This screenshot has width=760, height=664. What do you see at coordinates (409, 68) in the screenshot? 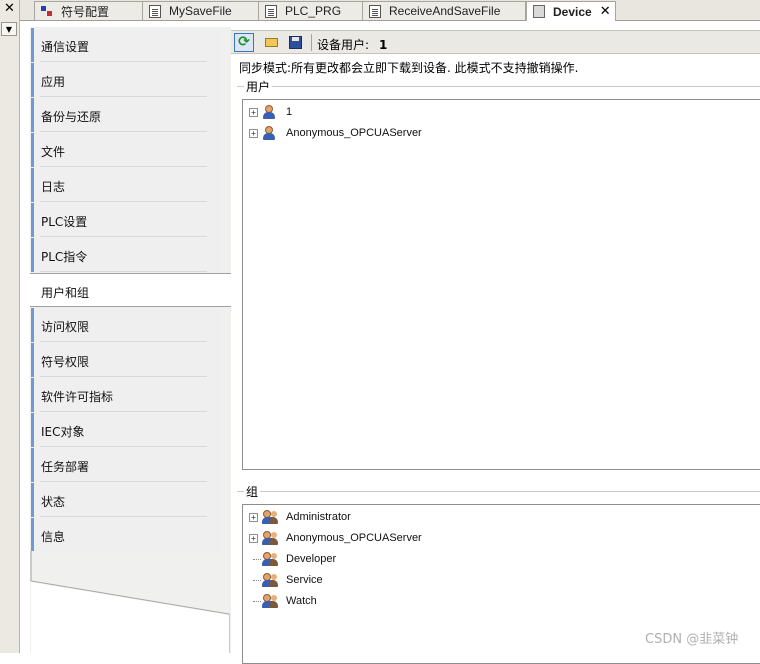
I see `sync-mode-message: 同步模式:所有更改都会立即下载到设备. 此模式不支持撤销操作.` at bounding box center [409, 68].